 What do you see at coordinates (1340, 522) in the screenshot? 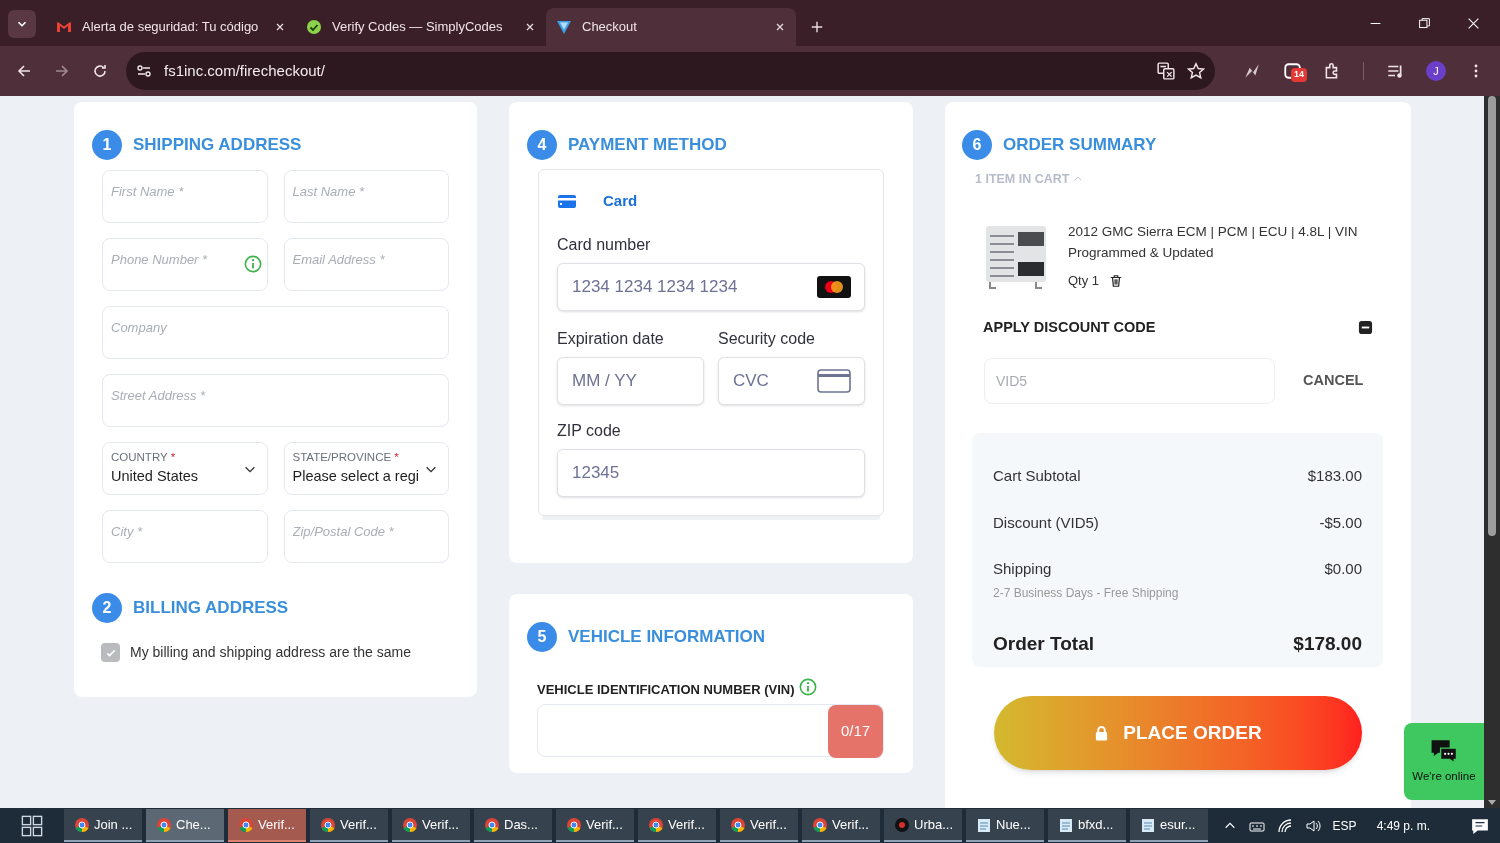
I see `summary-amount: -$5.00` at bounding box center [1340, 522].